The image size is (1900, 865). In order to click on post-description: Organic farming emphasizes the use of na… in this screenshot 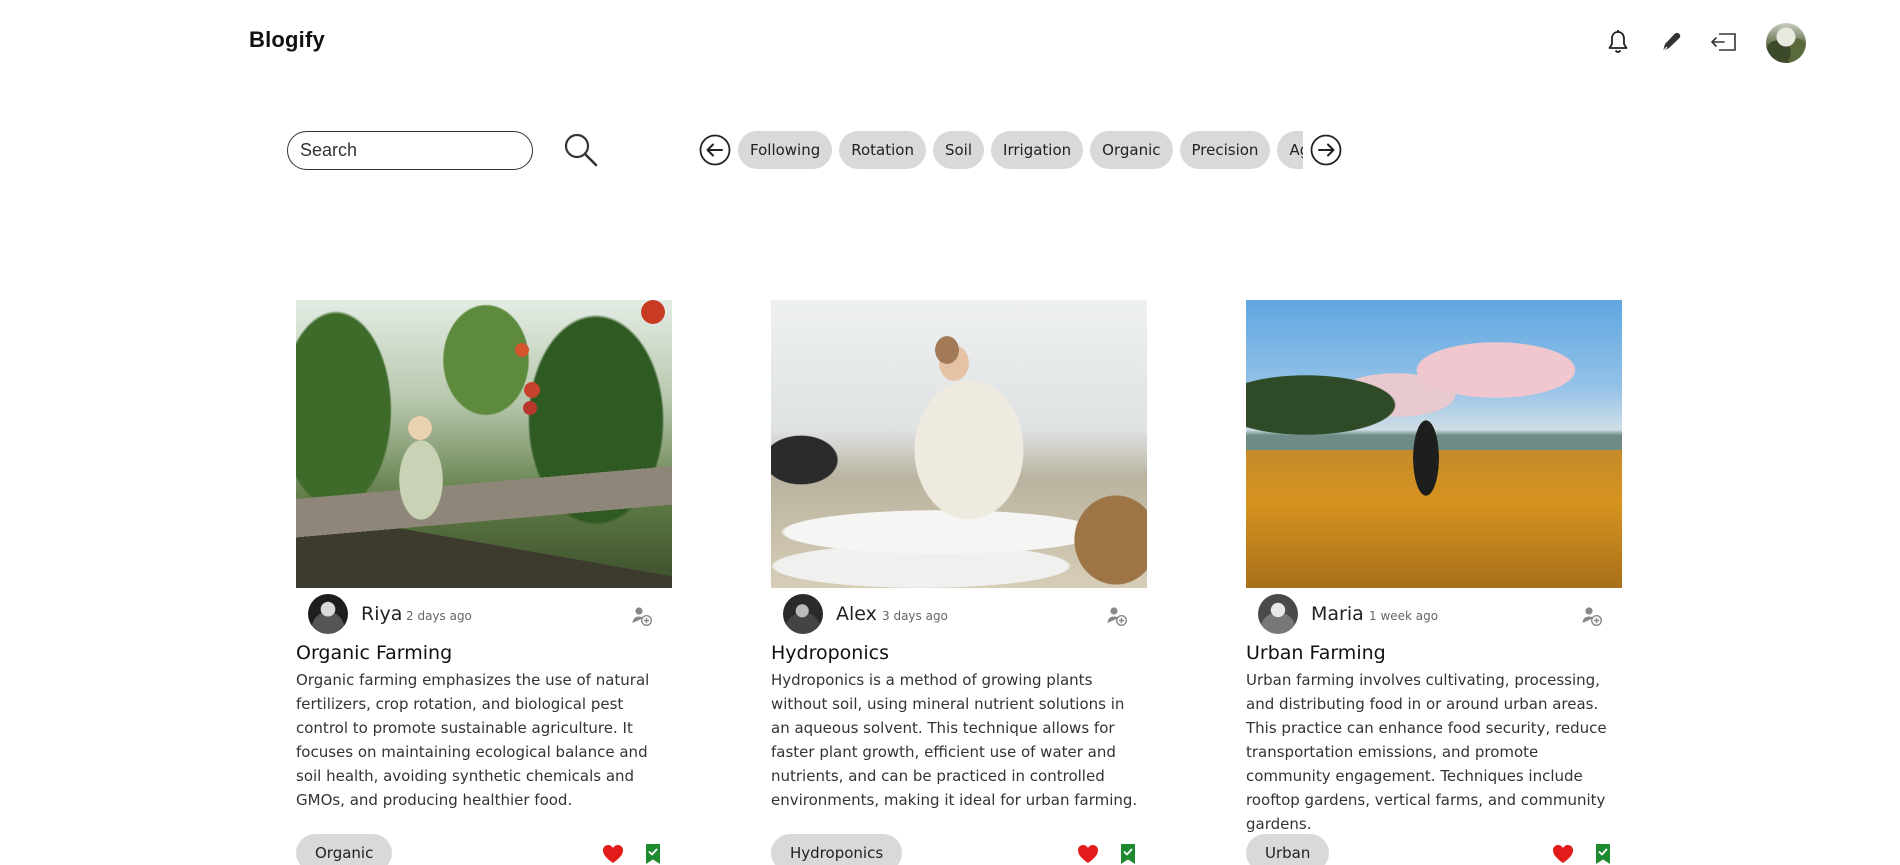, I will do `click(473, 740)`.